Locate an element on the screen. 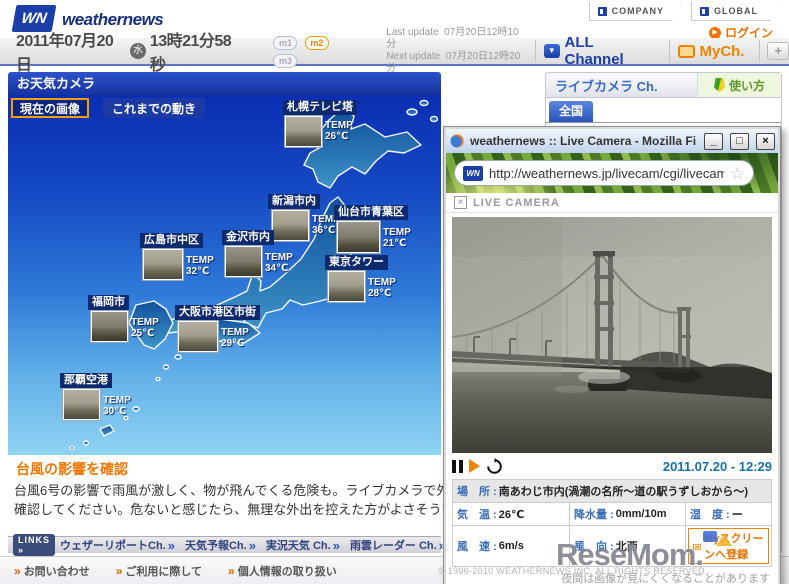 This screenshot has height=584, width=789. last-update-label: Last update is located at coordinates (412, 32).